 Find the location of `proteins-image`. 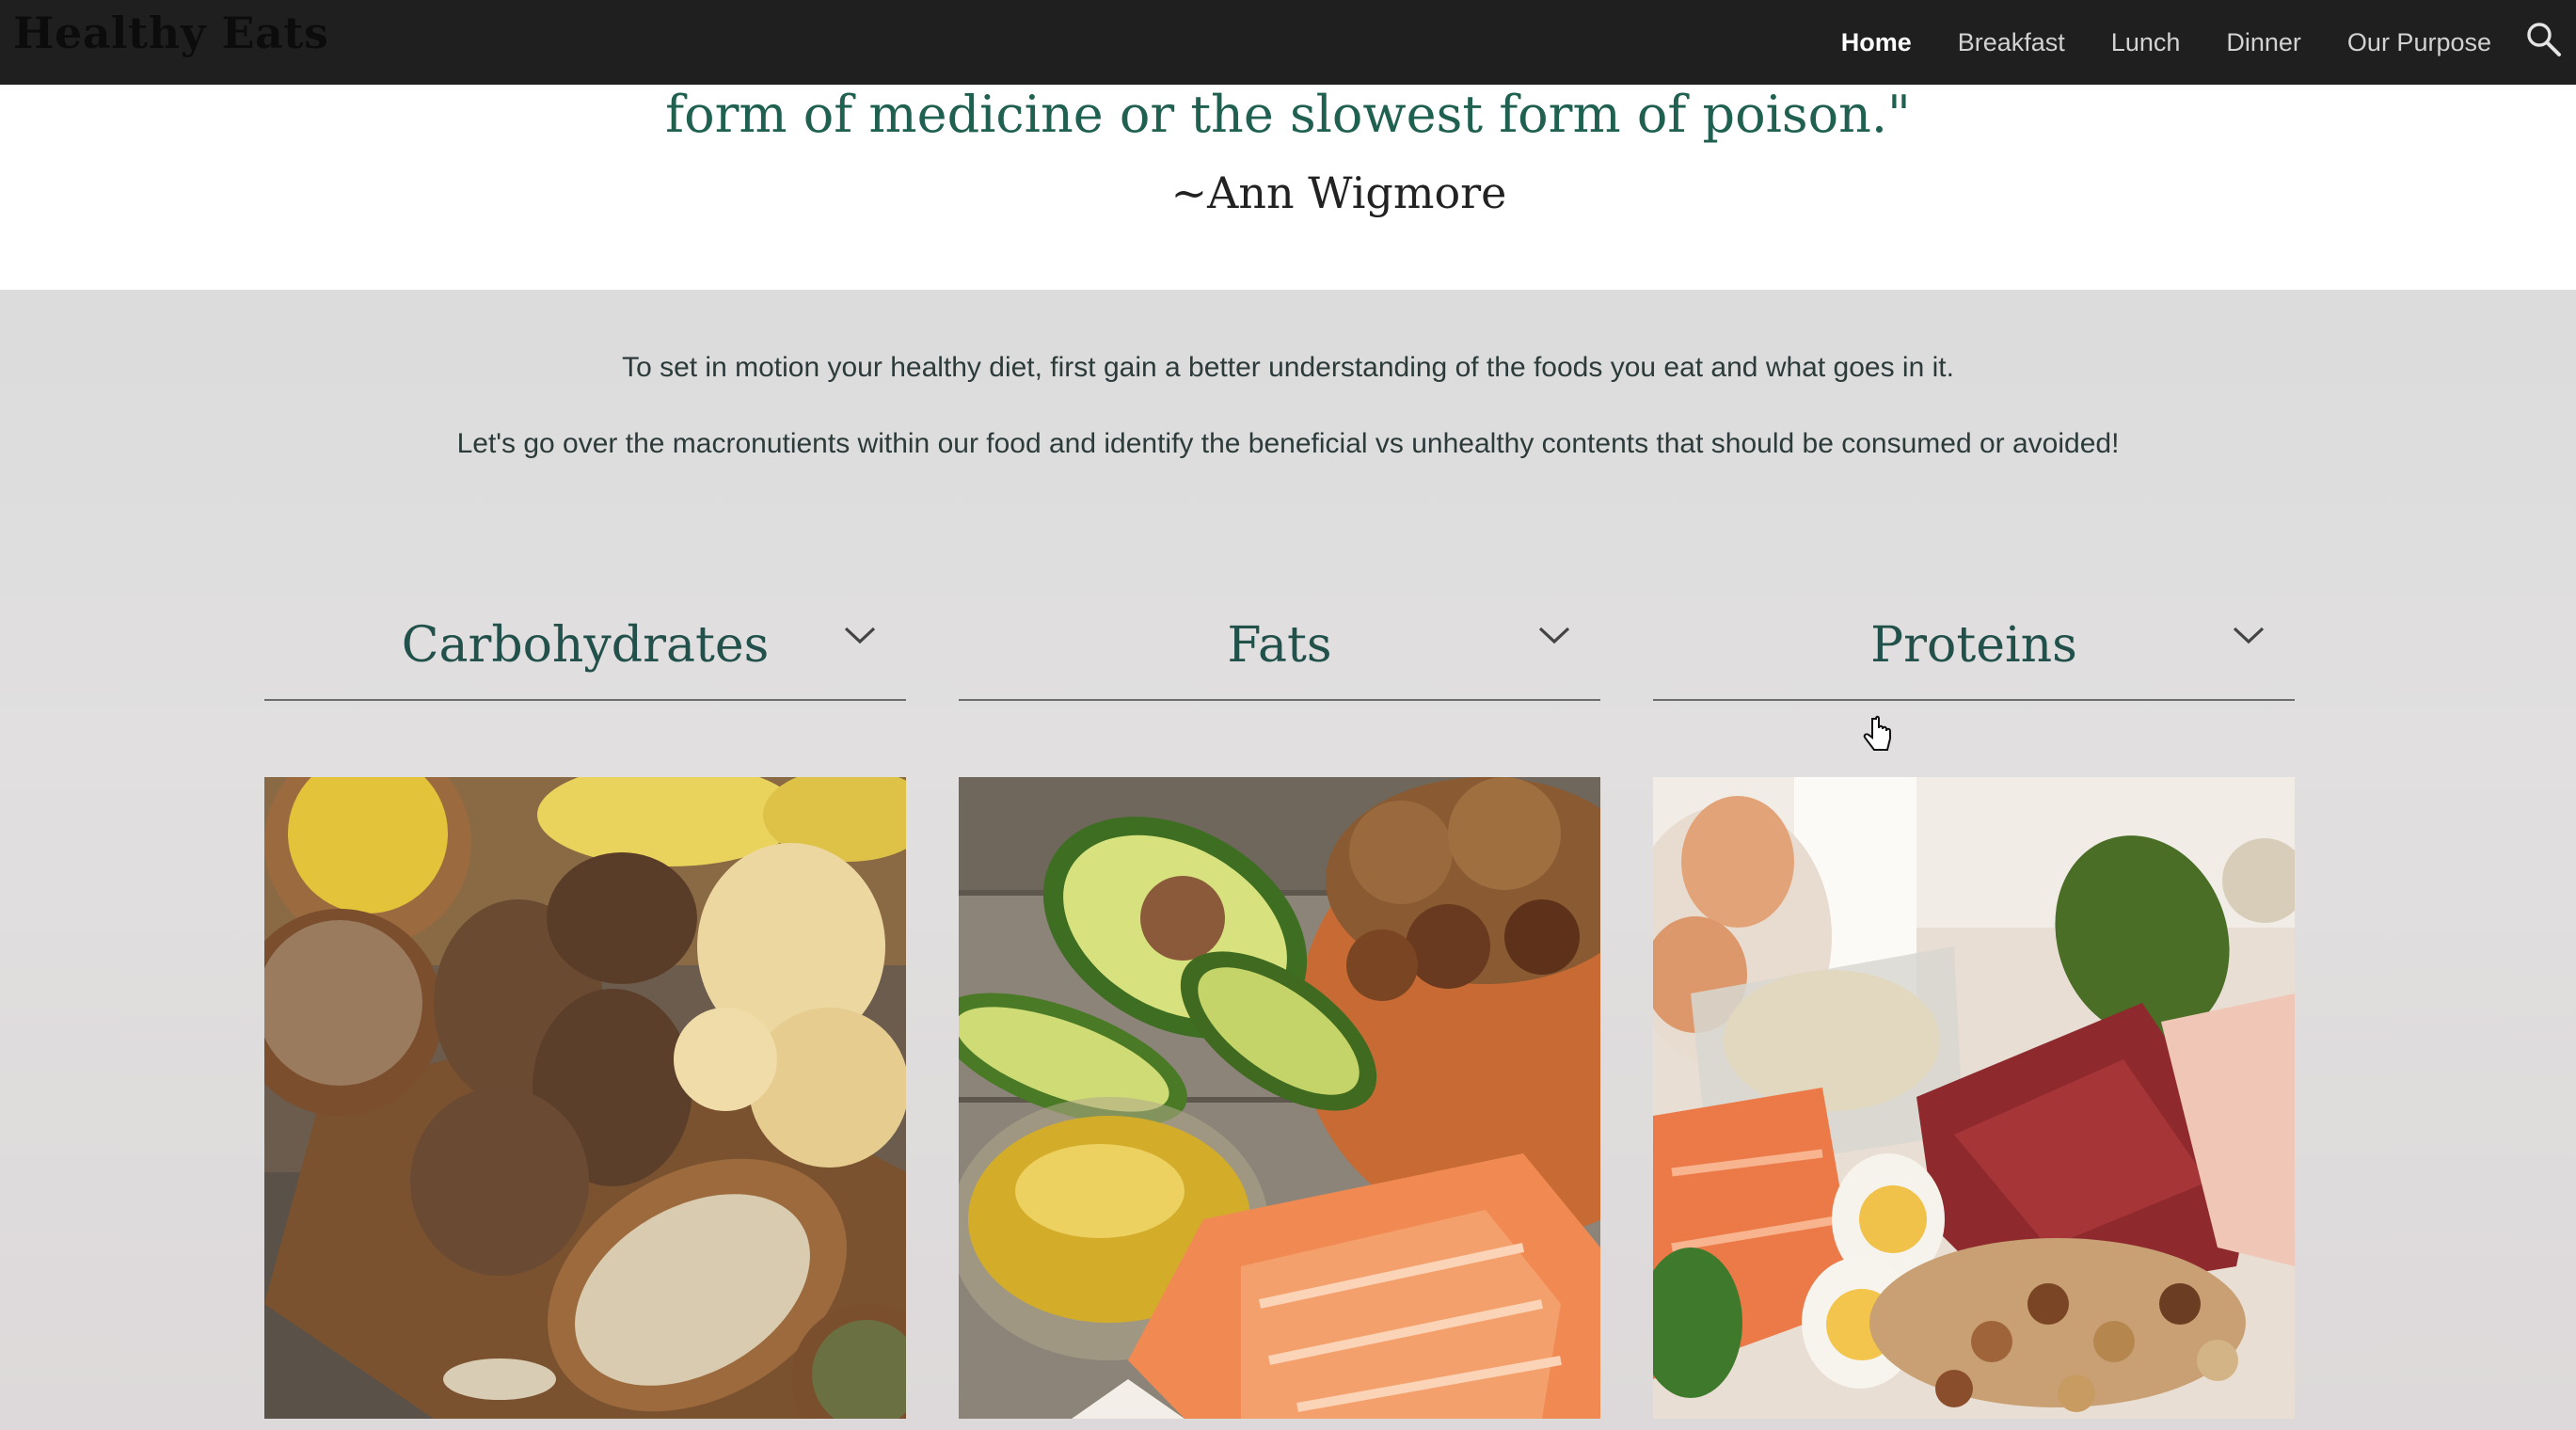

proteins-image is located at coordinates (1974, 1098).